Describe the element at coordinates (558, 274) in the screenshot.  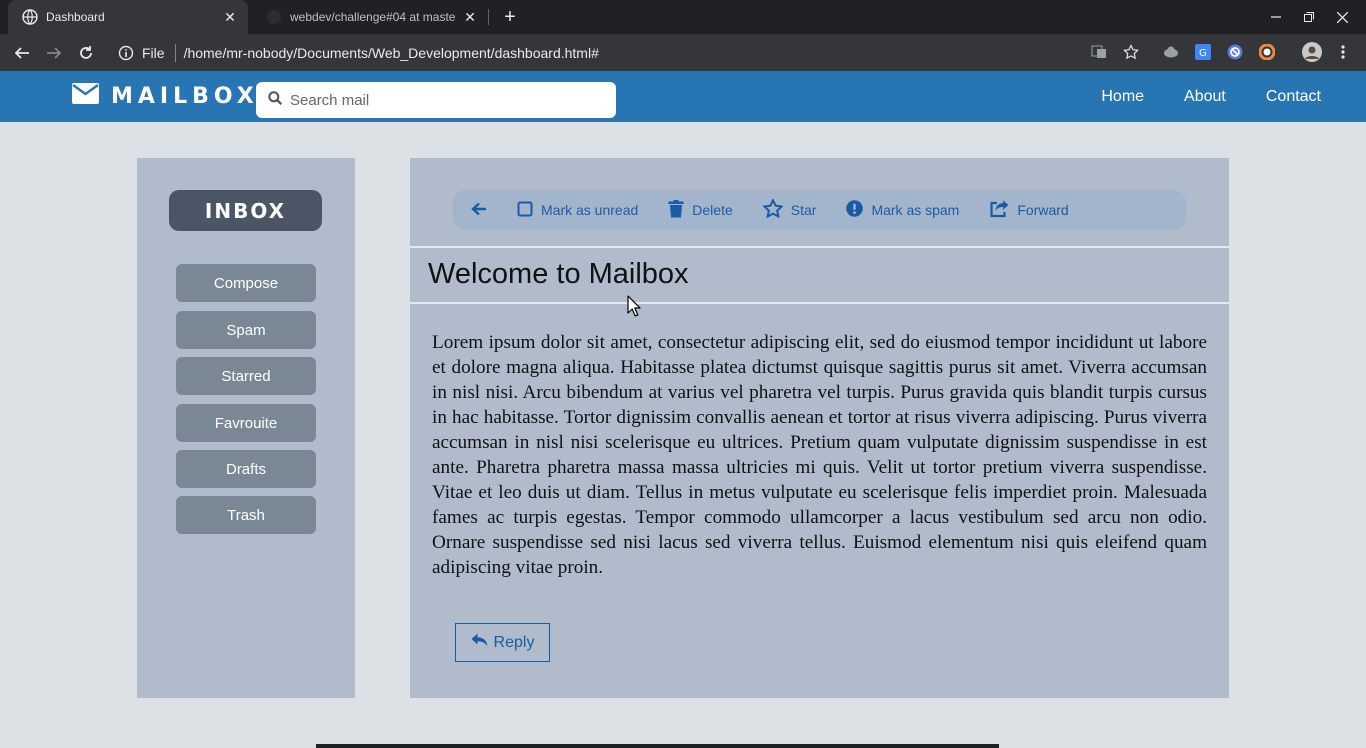
I see `message-subject: Welcome to Mailbox` at that location.